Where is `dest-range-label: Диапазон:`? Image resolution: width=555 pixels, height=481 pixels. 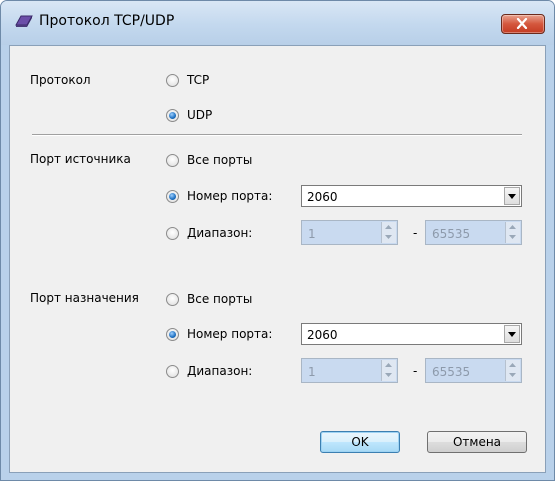
dest-range-label: Диапазон: is located at coordinates (219, 371).